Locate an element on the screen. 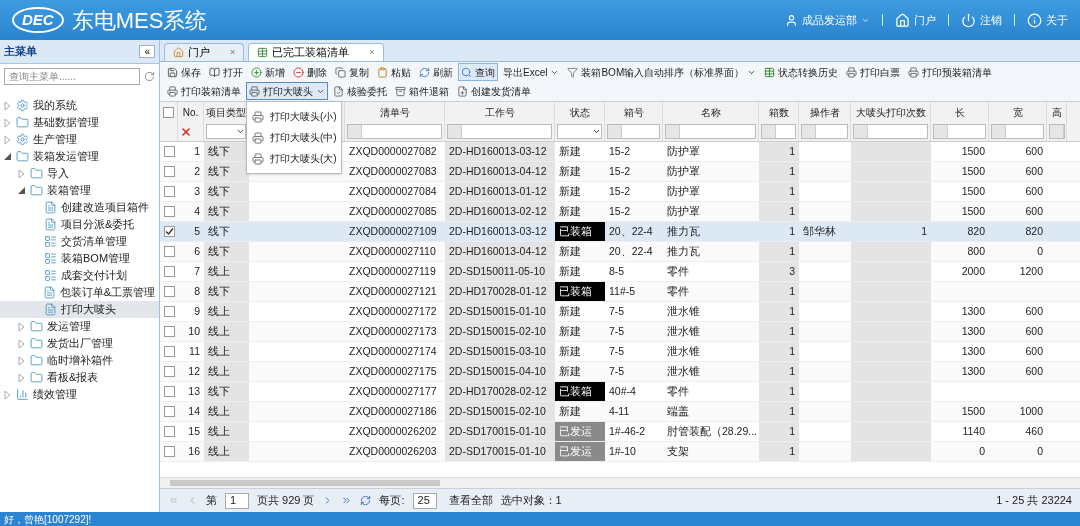 The width and height of the screenshot is (1080, 526). select-all-checkbox is located at coordinates (168, 112).